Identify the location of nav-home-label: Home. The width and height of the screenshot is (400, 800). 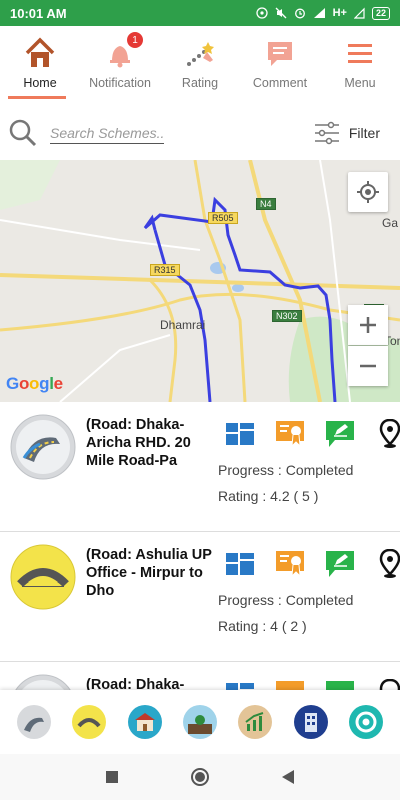
(40, 83).